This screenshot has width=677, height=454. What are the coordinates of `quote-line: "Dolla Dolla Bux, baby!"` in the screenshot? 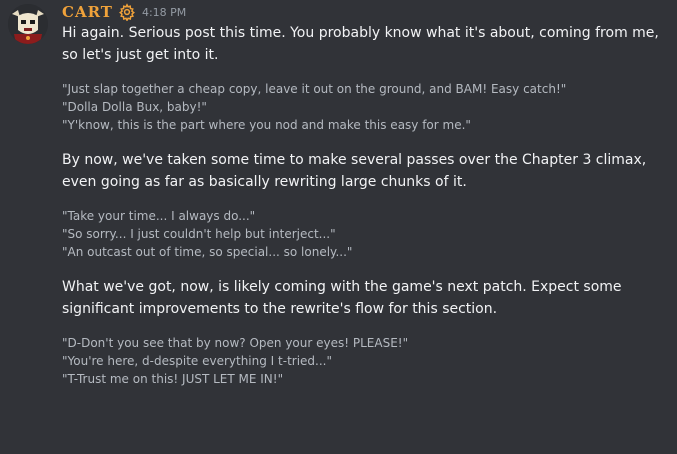 It's located at (134, 107).